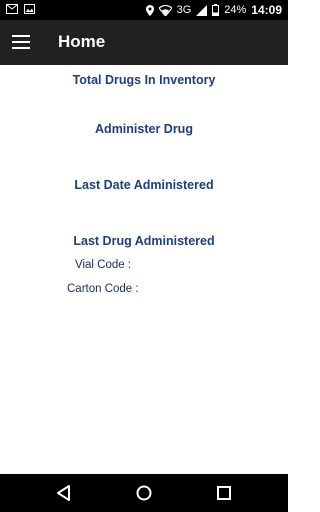  Describe the element at coordinates (144, 42) in the screenshot. I see `app-bar: Home` at that location.